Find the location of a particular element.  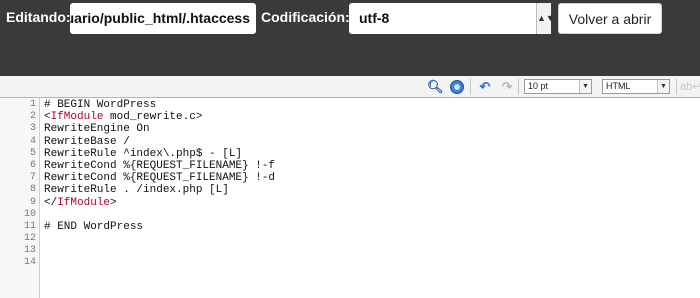

code-line: 14 is located at coordinates (350, 263).